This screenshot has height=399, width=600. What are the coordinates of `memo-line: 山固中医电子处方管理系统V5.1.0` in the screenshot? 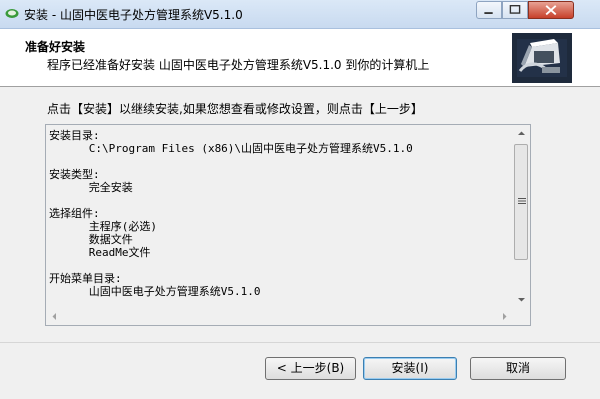 It's located at (155, 291).